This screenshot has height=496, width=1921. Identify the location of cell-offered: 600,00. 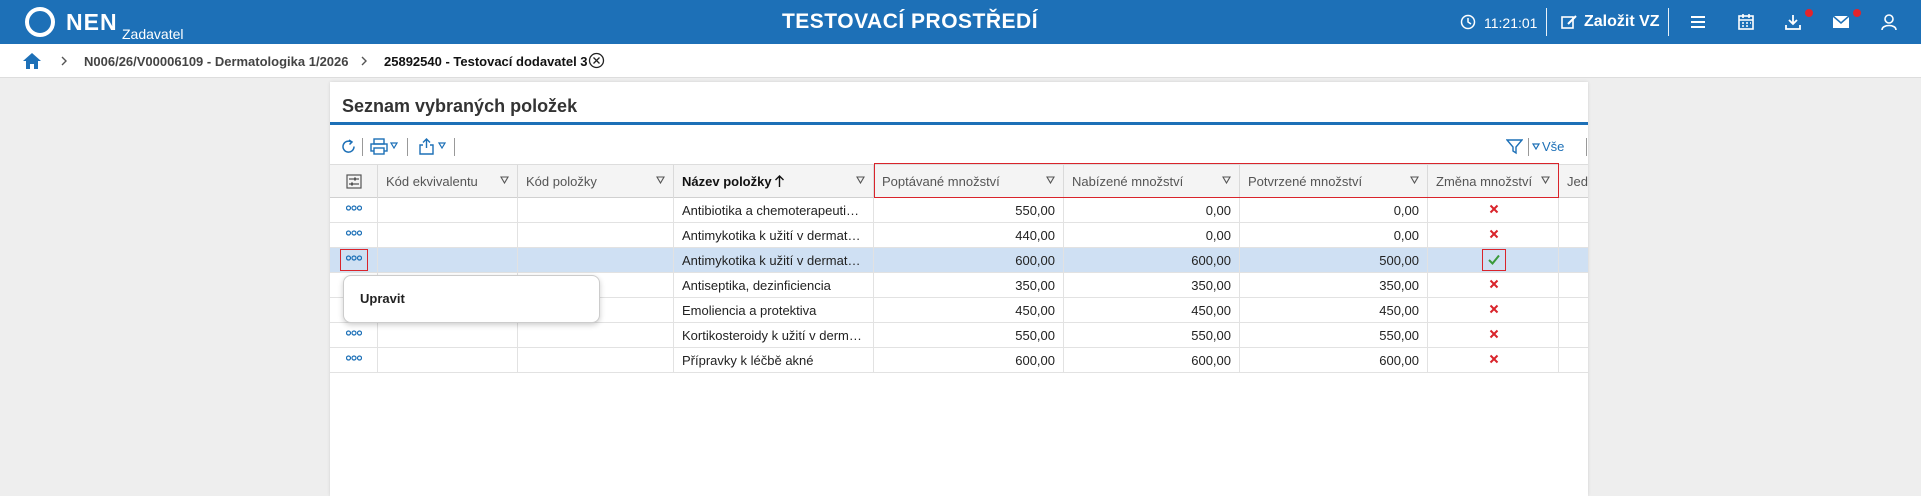
(1152, 260).